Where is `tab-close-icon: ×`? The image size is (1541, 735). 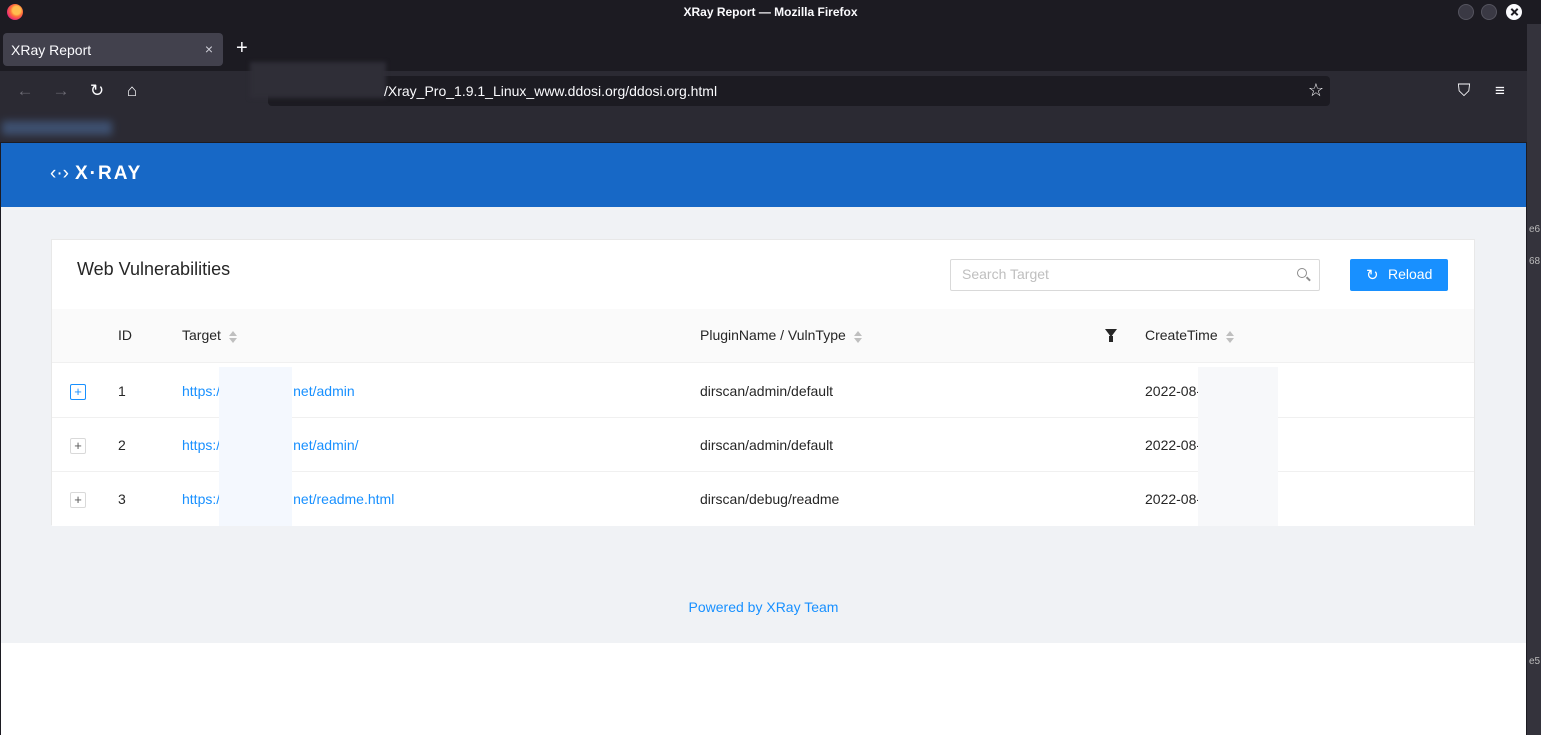
tab-close-icon: × is located at coordinates (209, 49).